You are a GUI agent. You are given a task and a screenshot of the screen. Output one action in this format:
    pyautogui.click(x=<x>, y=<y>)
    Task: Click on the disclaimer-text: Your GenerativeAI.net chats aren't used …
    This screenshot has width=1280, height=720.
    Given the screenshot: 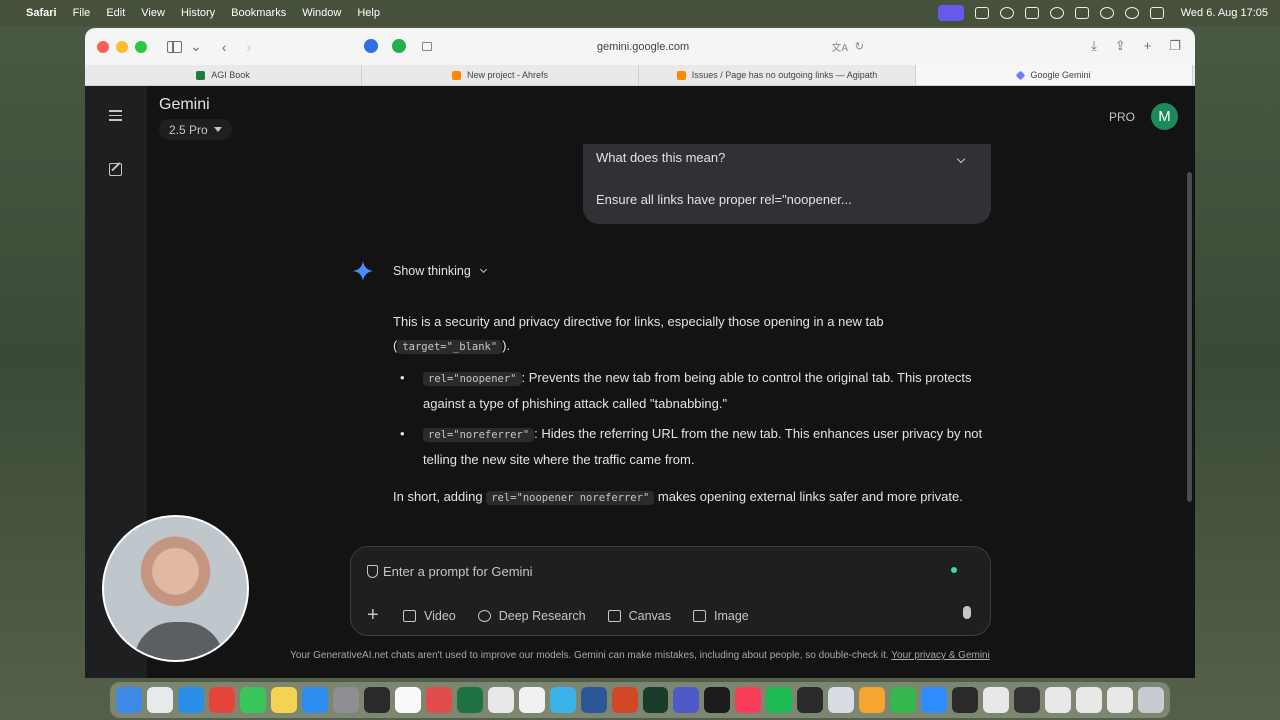 What is the action you would take?
    pyautogui.click(x=591, y=655)
    